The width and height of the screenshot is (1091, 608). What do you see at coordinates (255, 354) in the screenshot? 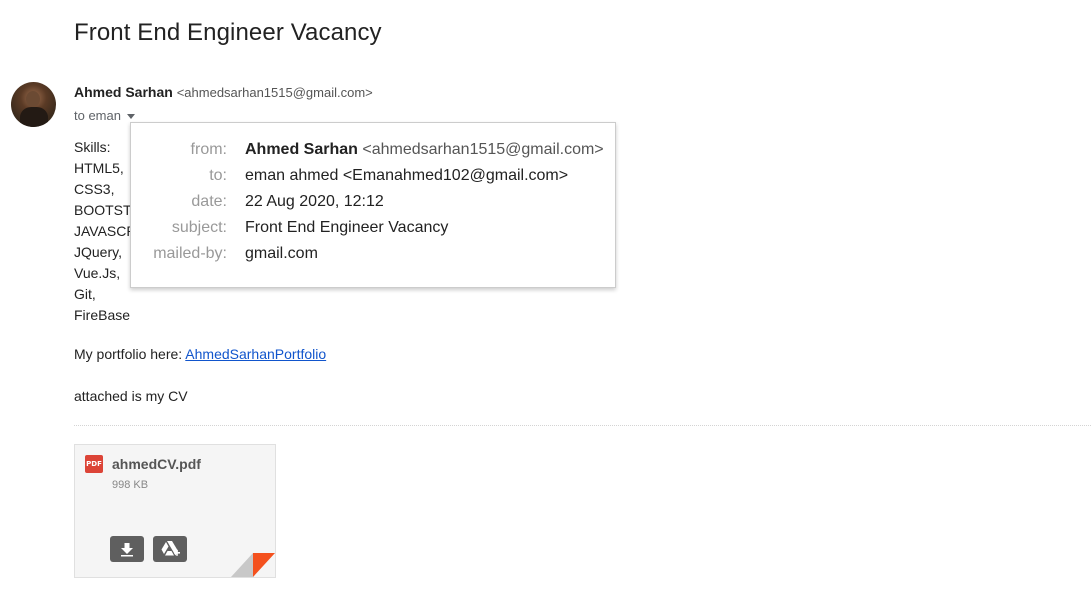
I see `portfolio-link: AhmedSarhanPortfolio` at bounding box center [255, 354].